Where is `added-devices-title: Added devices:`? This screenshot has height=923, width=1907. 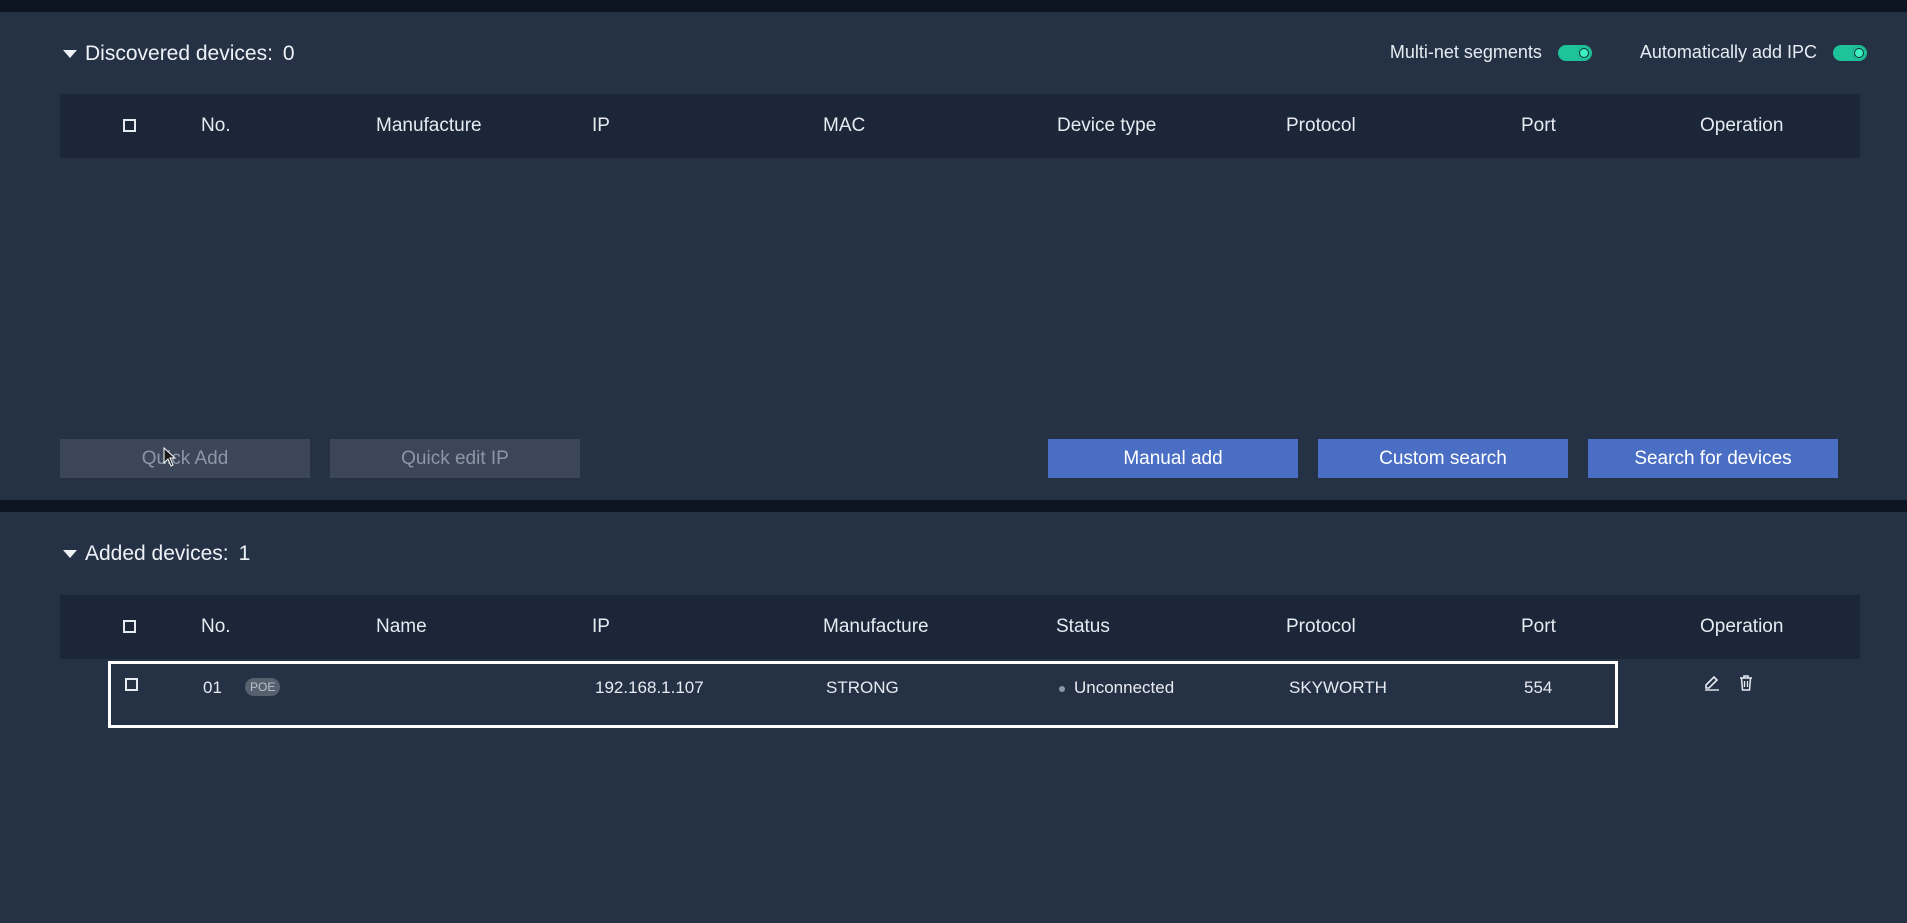
added-devices-title: Added devices: is located at coordinates (157, 553).